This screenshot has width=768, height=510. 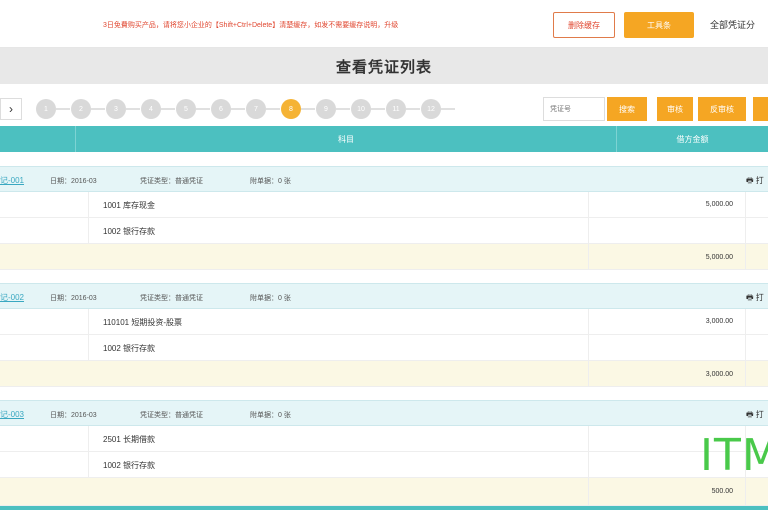 I want to click on voucher-total-row: 5,000.00, so click(x=384, y=257).